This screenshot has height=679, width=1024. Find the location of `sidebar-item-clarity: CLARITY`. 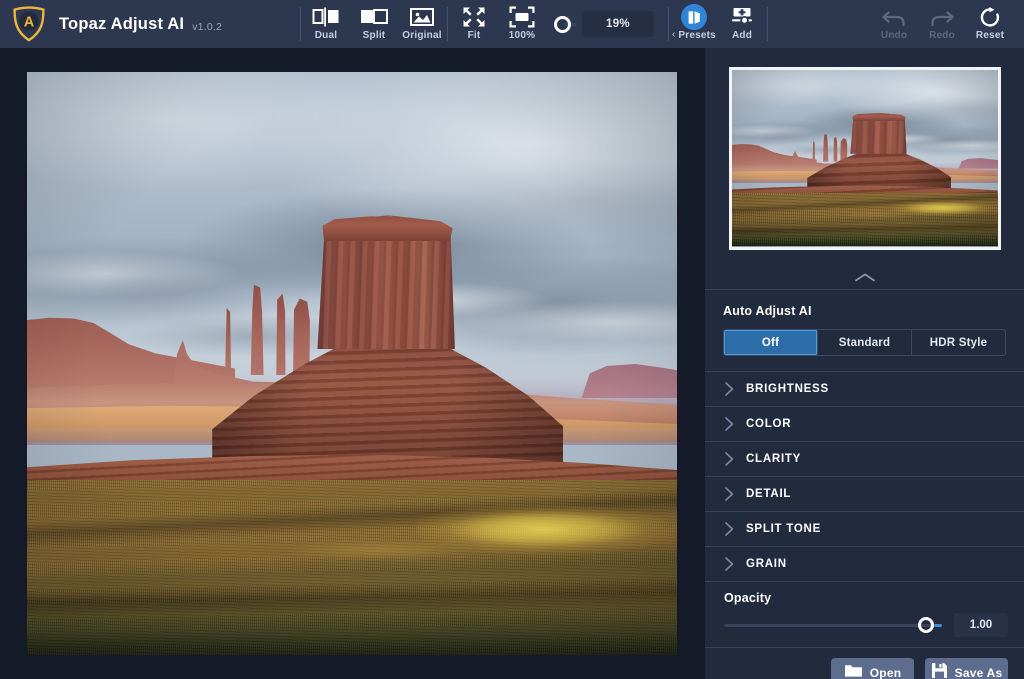

sidebar-item-clarity: CLARITY is located at coordinates (864, 459).